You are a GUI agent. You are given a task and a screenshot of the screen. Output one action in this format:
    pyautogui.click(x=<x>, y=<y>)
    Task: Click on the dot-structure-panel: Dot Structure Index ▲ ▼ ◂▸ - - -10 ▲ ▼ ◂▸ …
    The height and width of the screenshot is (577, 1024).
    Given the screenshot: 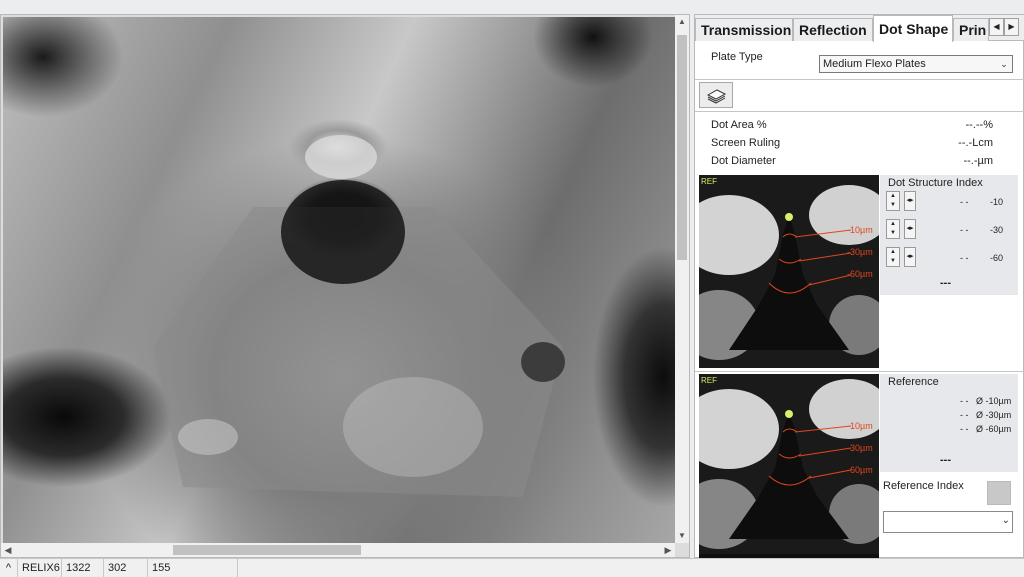 What is the action you would take?
    pyautogui.click(x=949, y=235)
    